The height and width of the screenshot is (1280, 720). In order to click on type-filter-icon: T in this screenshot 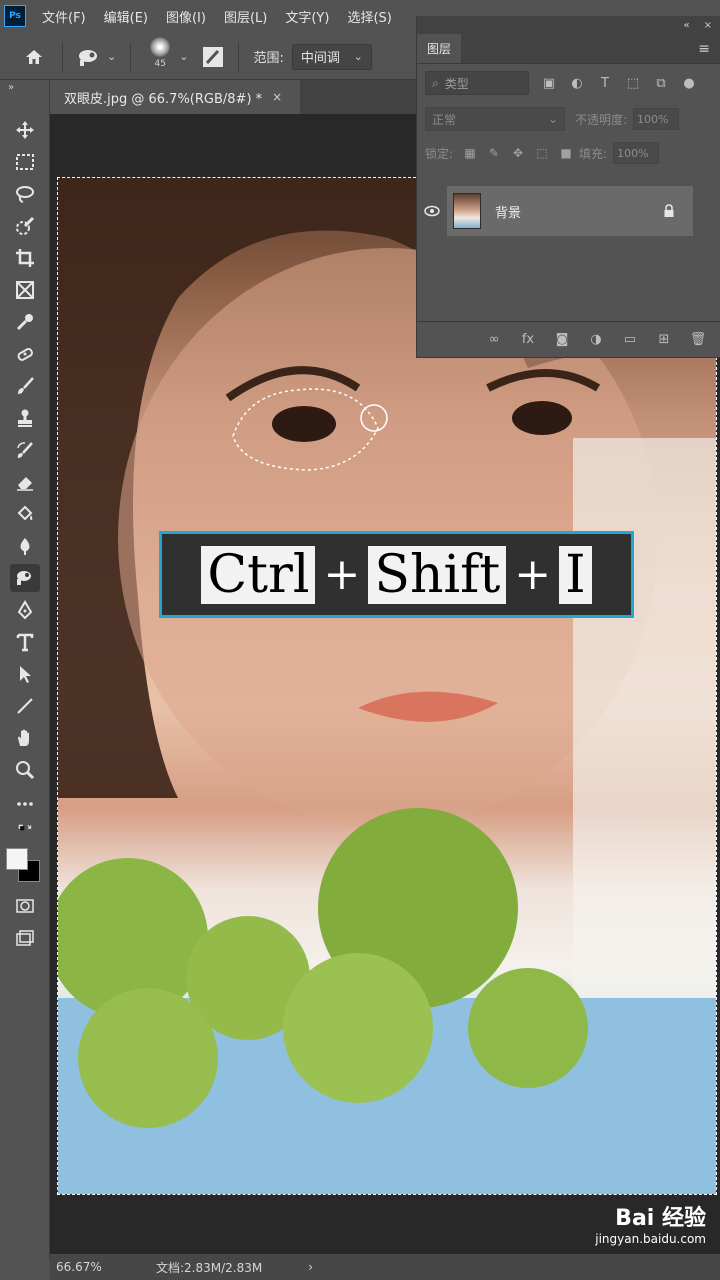, I will do `click(605, 83)`.